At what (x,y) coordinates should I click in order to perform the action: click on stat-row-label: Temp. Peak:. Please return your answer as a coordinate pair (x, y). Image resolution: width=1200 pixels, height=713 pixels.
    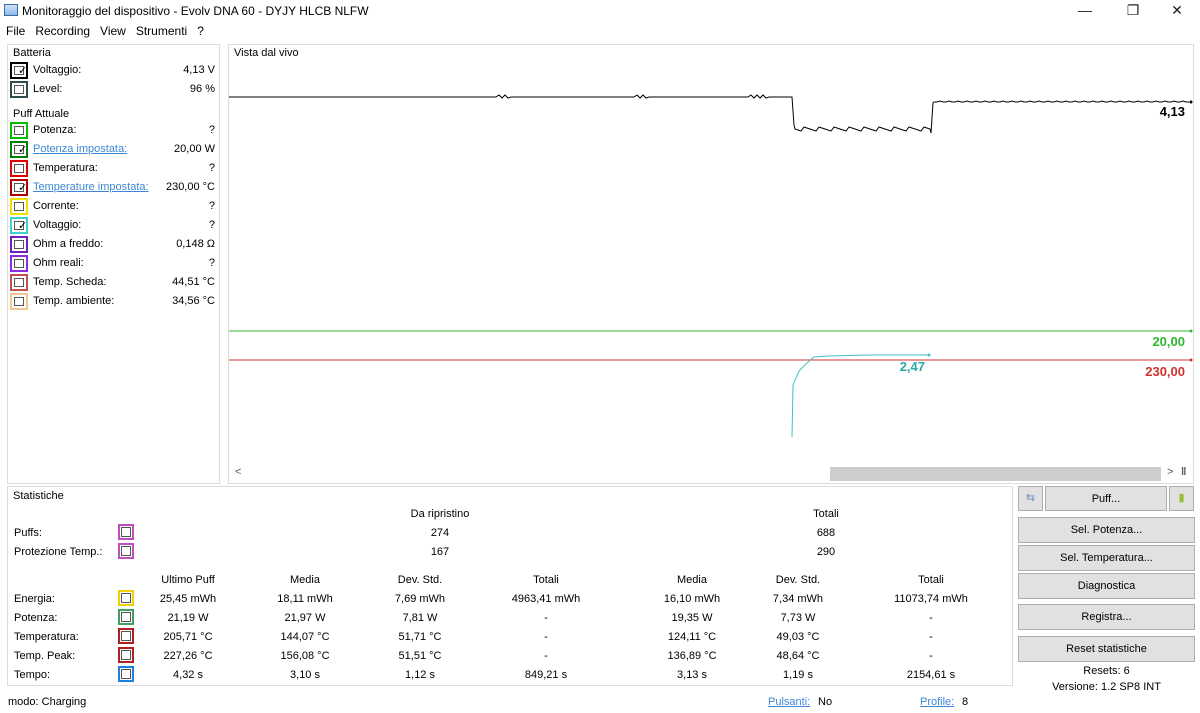
    Looking at the image, I should click on (45, 656).